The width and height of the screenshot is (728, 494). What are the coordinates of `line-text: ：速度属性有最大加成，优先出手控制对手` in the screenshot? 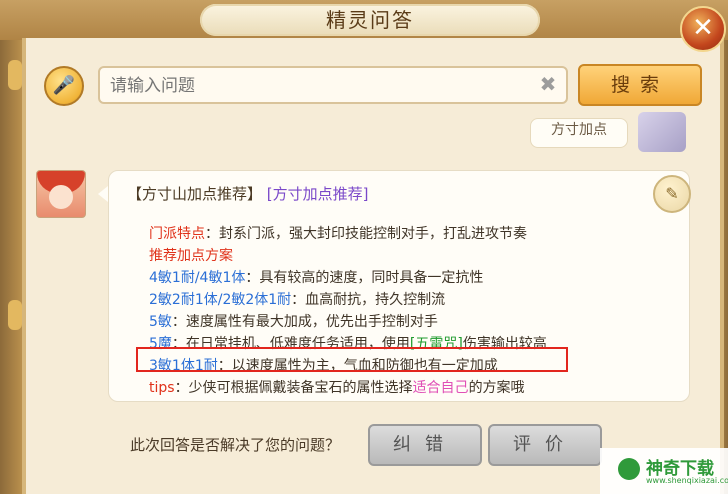 It's located at (304, 322).